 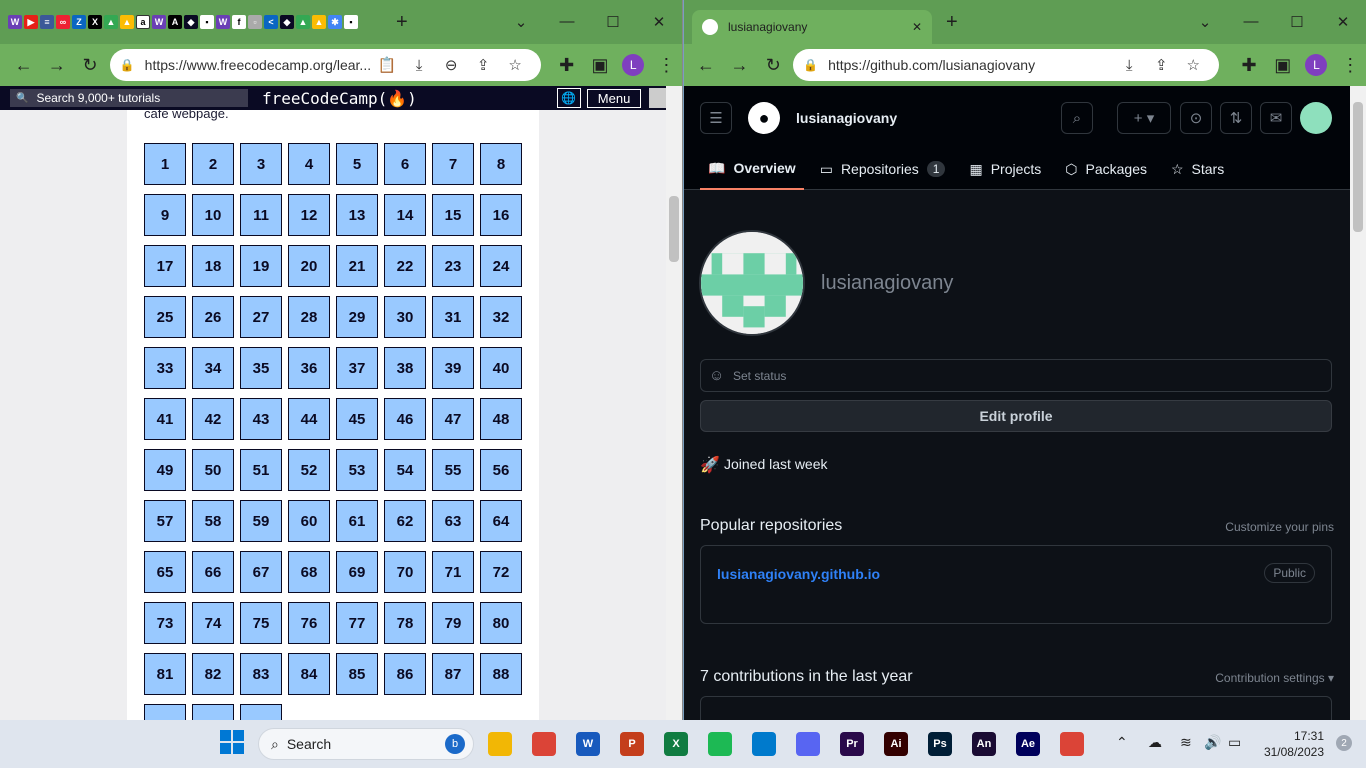 I want to click on freecodecamp-icon: ◆, so click(x=287, y=22).